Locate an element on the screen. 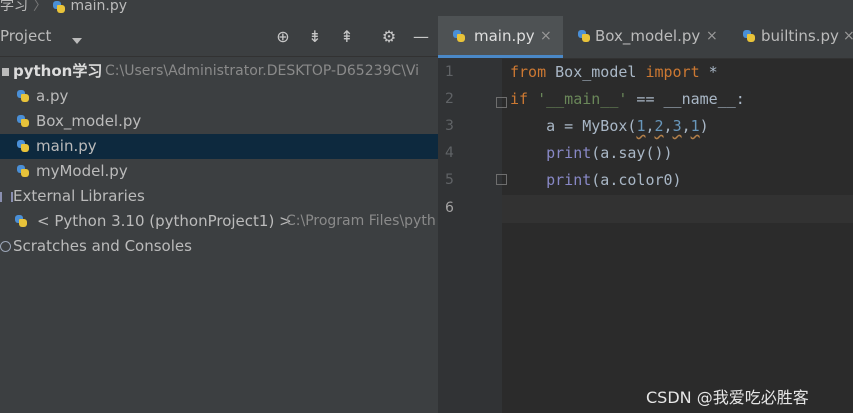  editor-tabs: main.py × Box_model.py × builtins.py × is located at coordinates (645, 37).